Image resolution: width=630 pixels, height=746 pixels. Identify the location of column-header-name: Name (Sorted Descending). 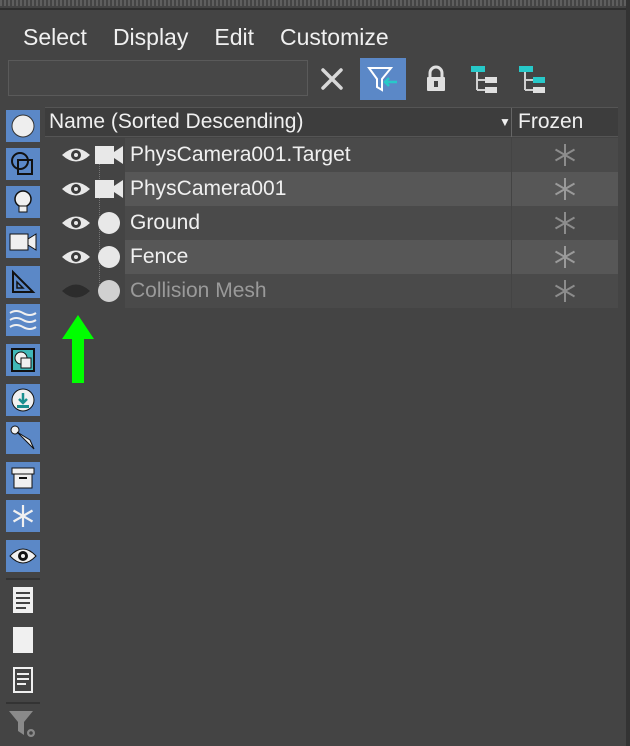
(176, 122).